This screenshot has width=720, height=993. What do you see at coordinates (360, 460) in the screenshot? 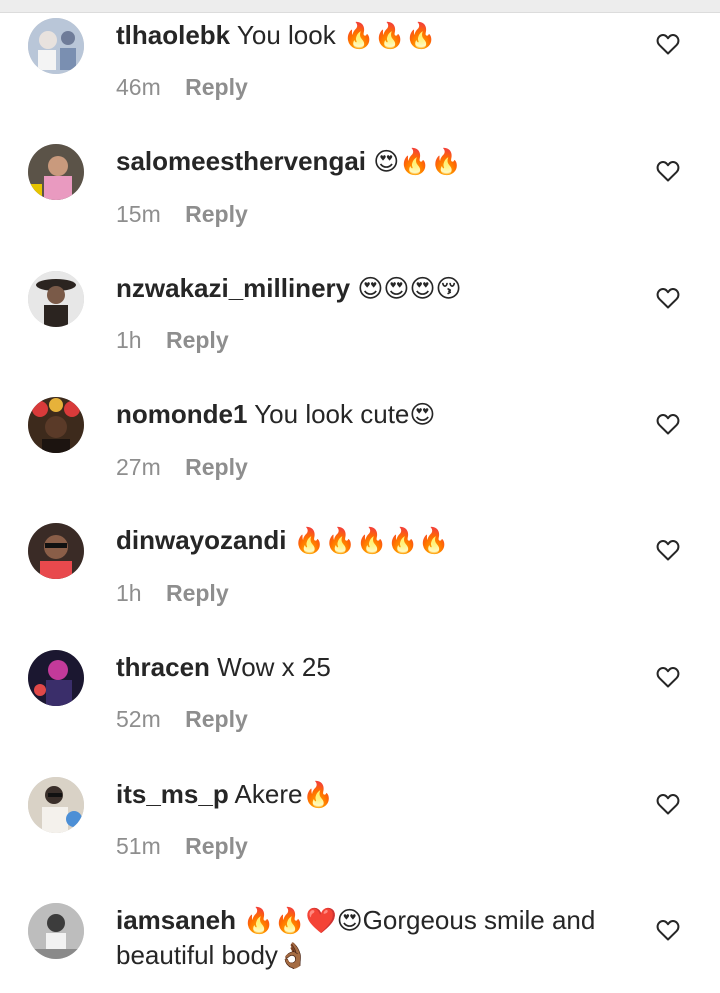
I see `comment-item: nomonde1 You look cute😍 27m Reply` at bounding box center [360, 460].